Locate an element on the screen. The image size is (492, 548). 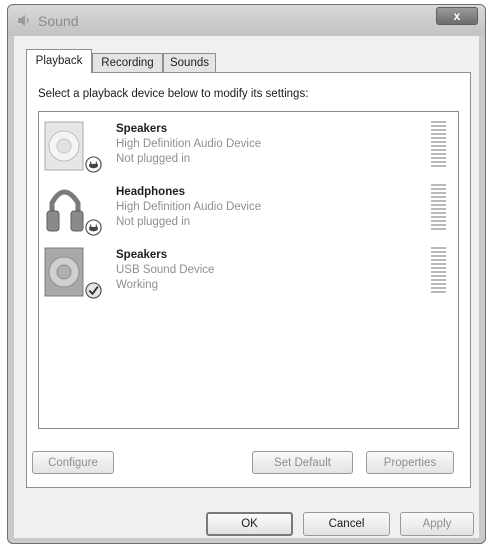
set-default-button: Set Default is located at coordinates (302, 462).